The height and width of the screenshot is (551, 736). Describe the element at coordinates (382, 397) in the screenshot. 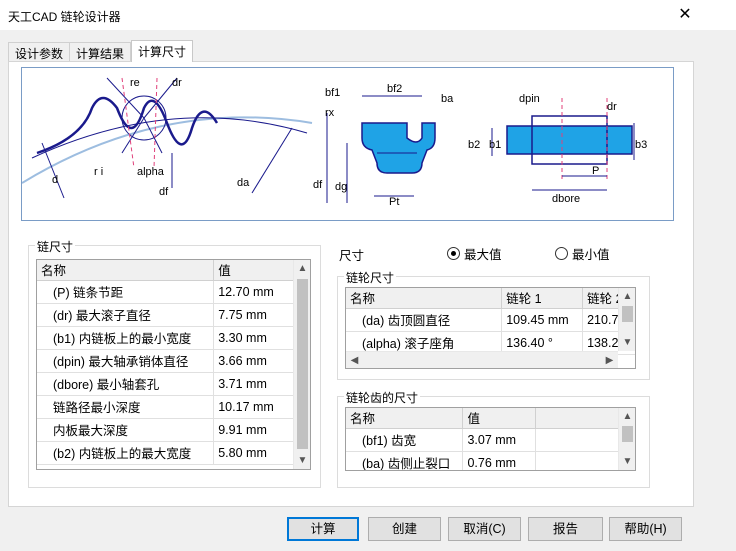

I see `tooth-size-legend: 链轮齿的尺寸` at that location.